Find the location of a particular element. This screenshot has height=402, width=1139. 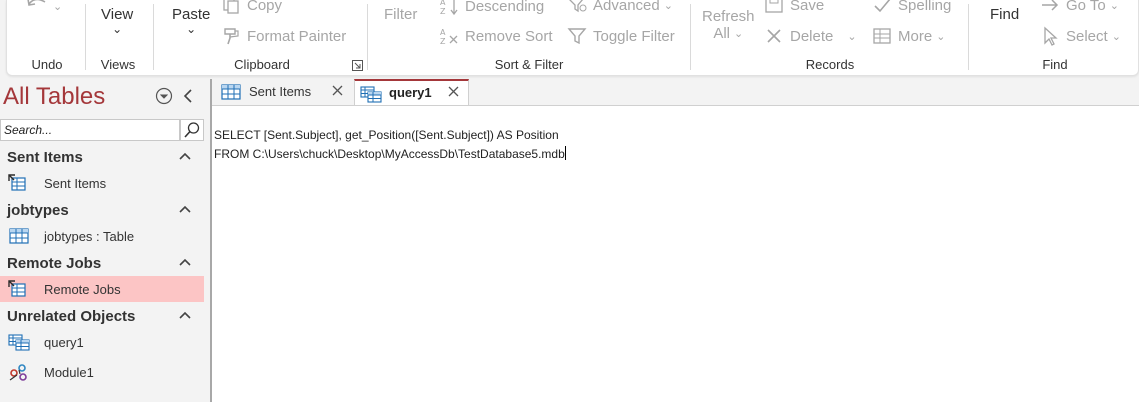

toggle-filter-button: Toggle Filter is located at coordinates (621, 36).